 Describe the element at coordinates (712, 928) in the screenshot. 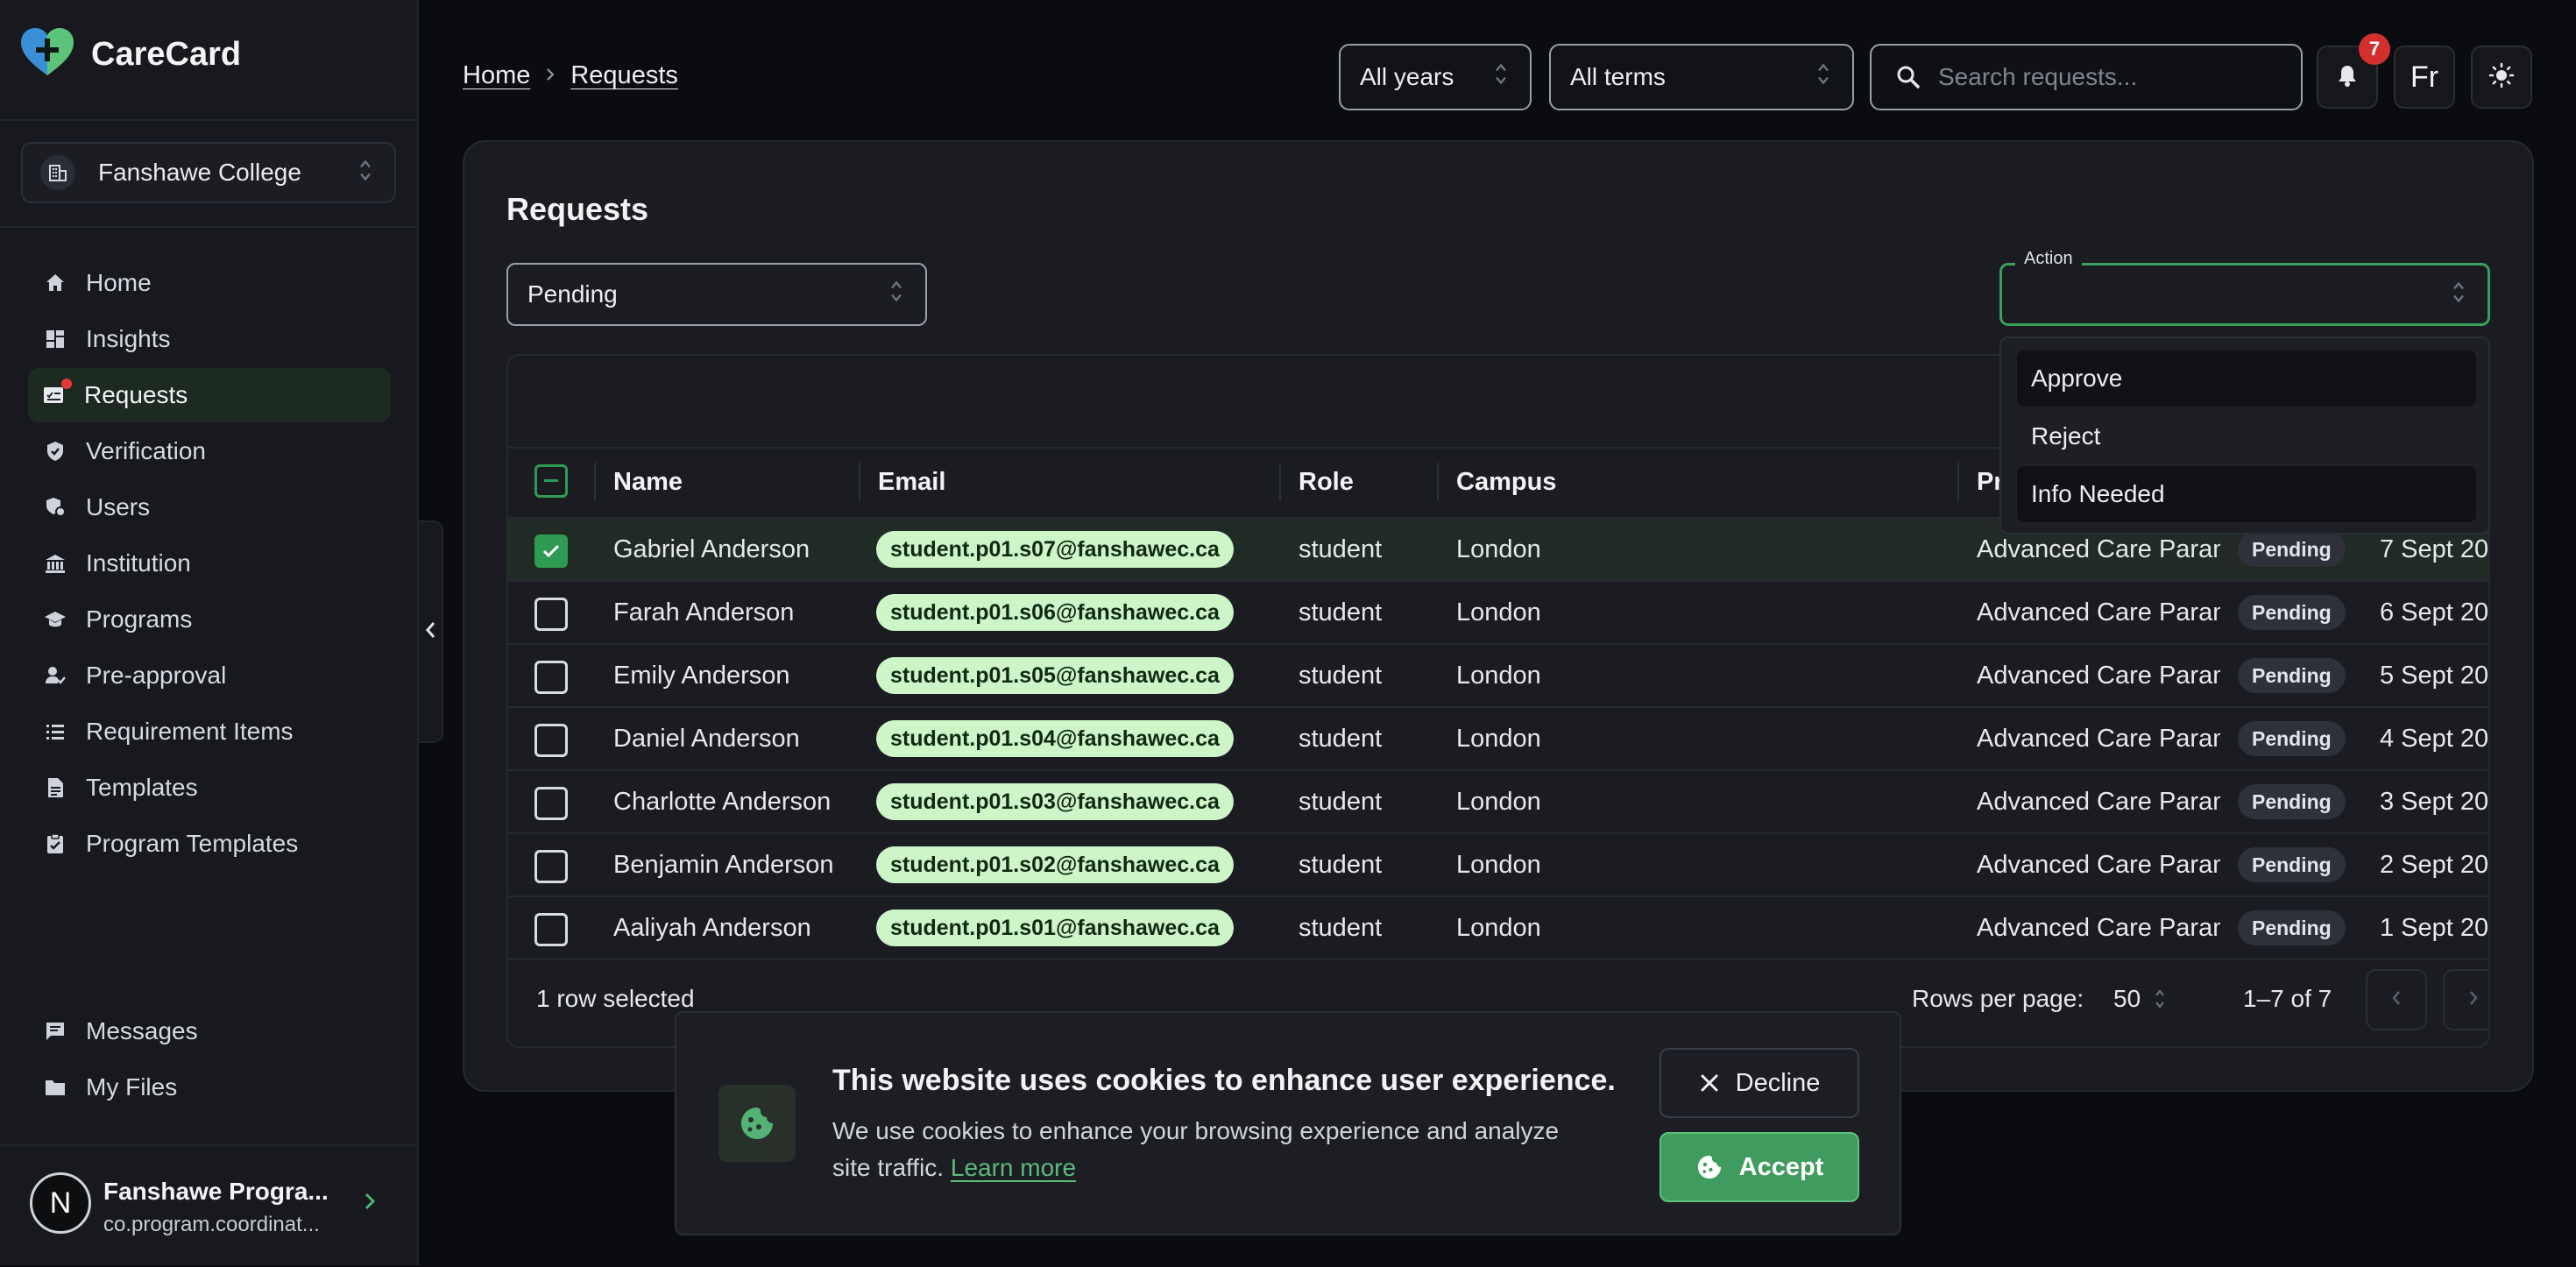

I see `cell-name: Aaliyah Anderson` at that location.